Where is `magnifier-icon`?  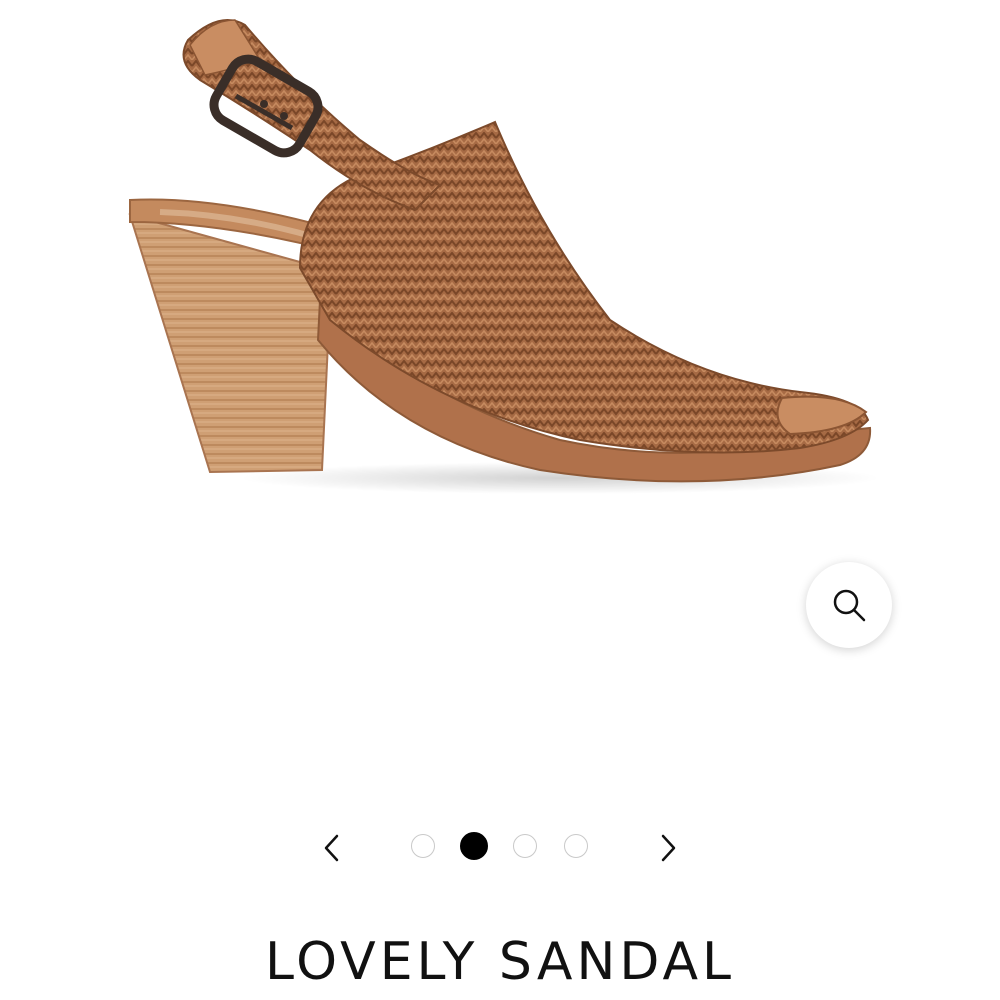 magnifier-icon is located at coordinates (849, 605).